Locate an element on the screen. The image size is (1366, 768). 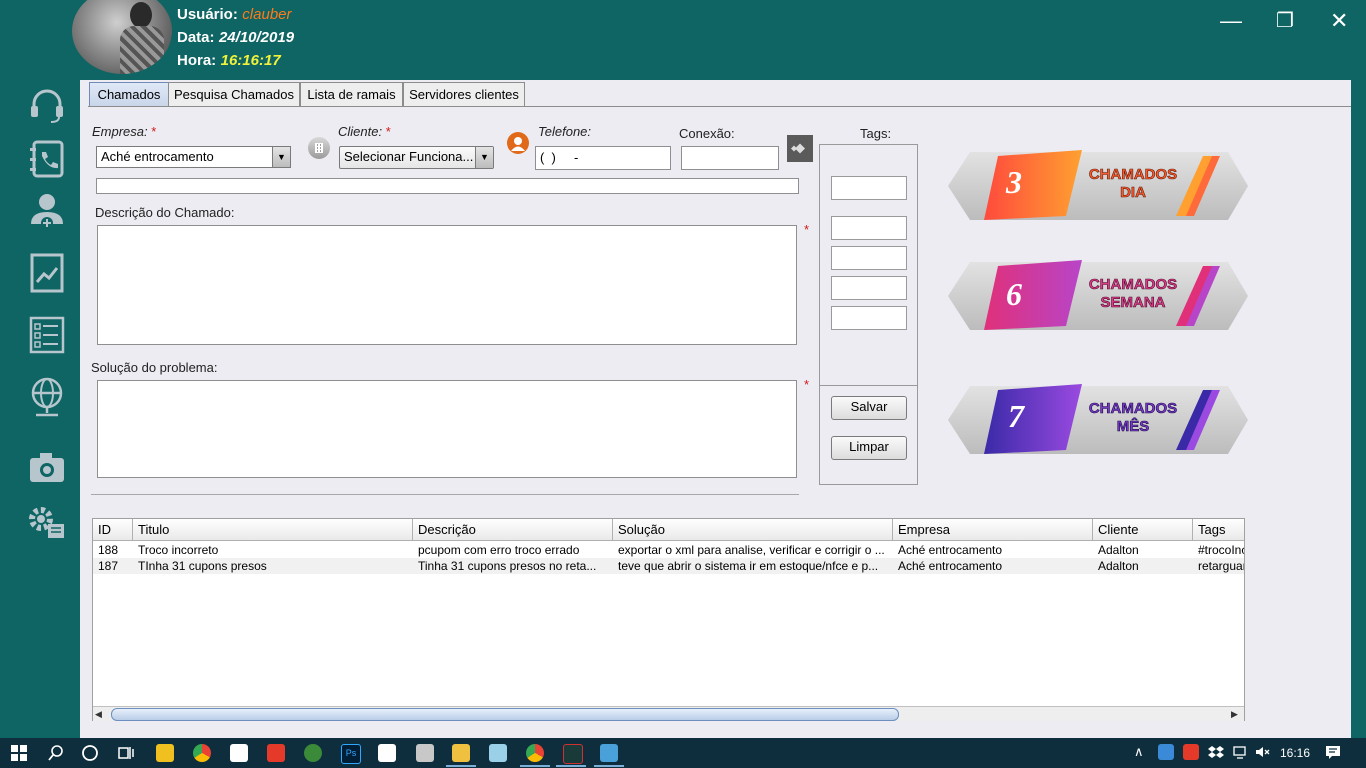
column-header-titulo: Titulo is located at coordinates (273, 530).